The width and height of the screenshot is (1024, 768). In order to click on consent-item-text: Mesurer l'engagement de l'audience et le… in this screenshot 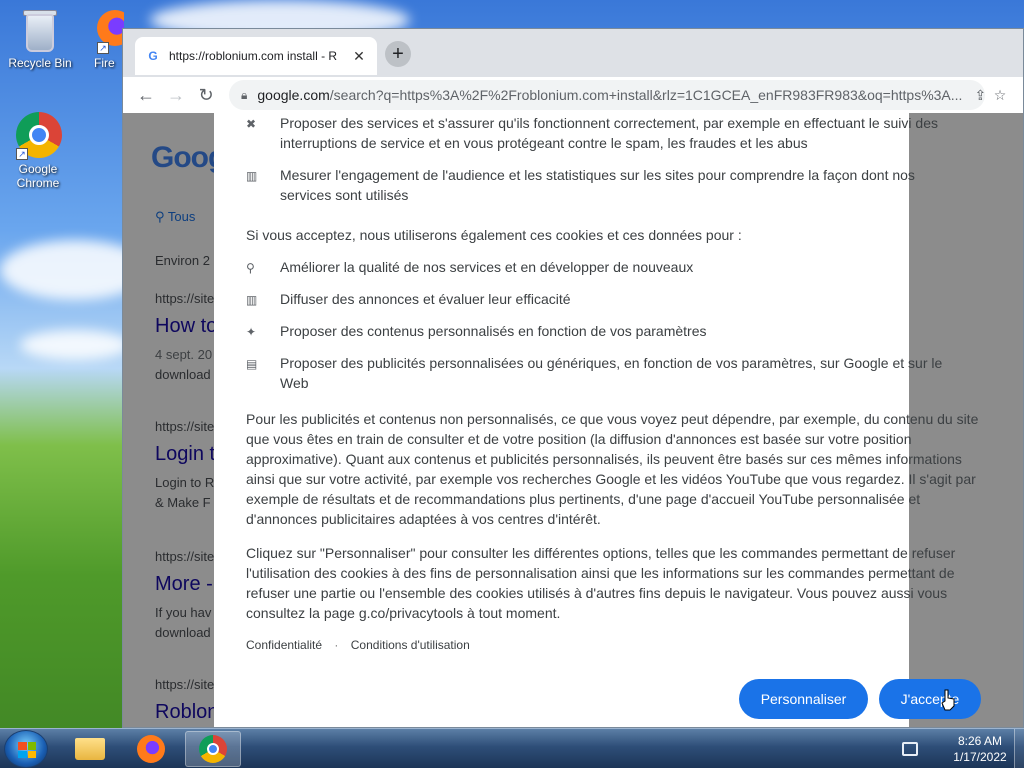, I will do `click(597, 185)`.